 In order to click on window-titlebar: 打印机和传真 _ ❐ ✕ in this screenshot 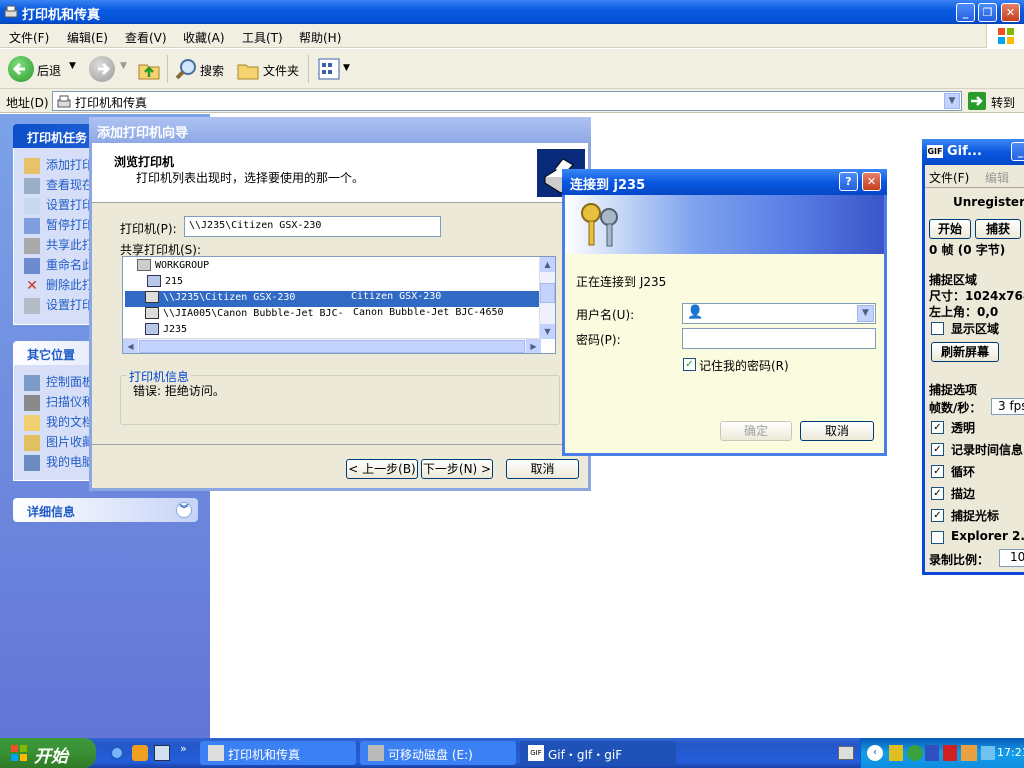, I will do `click(512, 12)`.